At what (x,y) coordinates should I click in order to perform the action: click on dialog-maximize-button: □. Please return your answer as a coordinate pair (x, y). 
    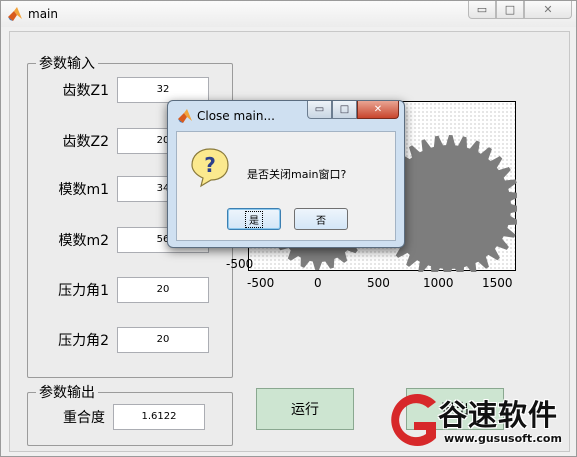
    Looking at the image, I should click on (344, 110).